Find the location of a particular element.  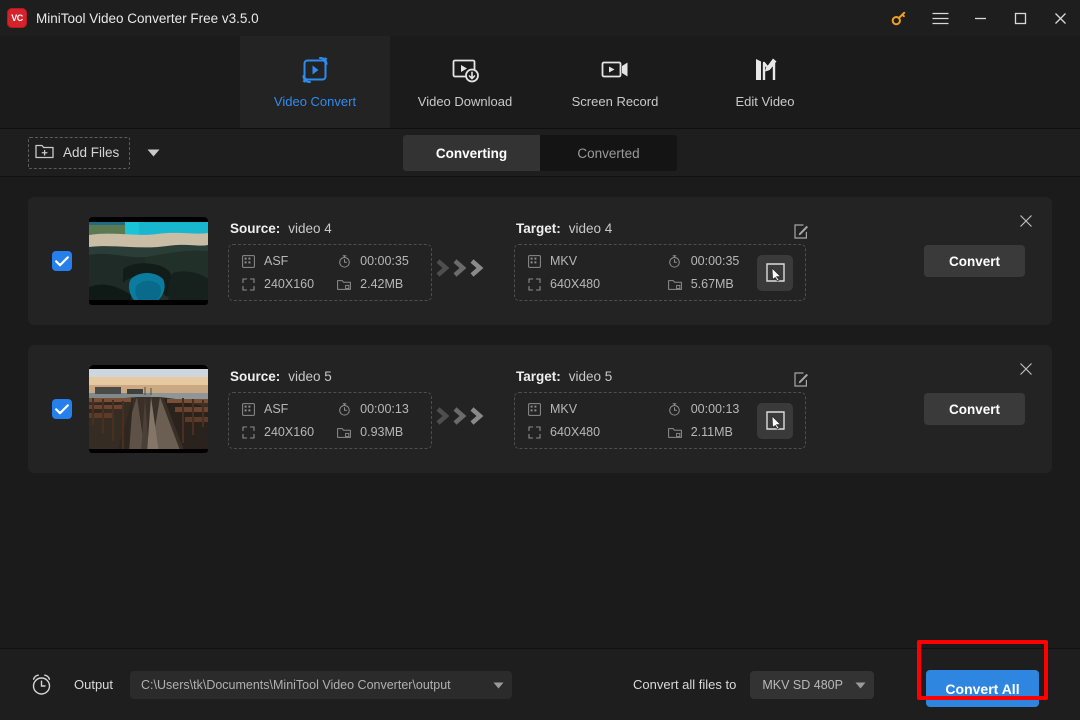

target-size-value: 2.11MB is located at coordinates (711, 432).